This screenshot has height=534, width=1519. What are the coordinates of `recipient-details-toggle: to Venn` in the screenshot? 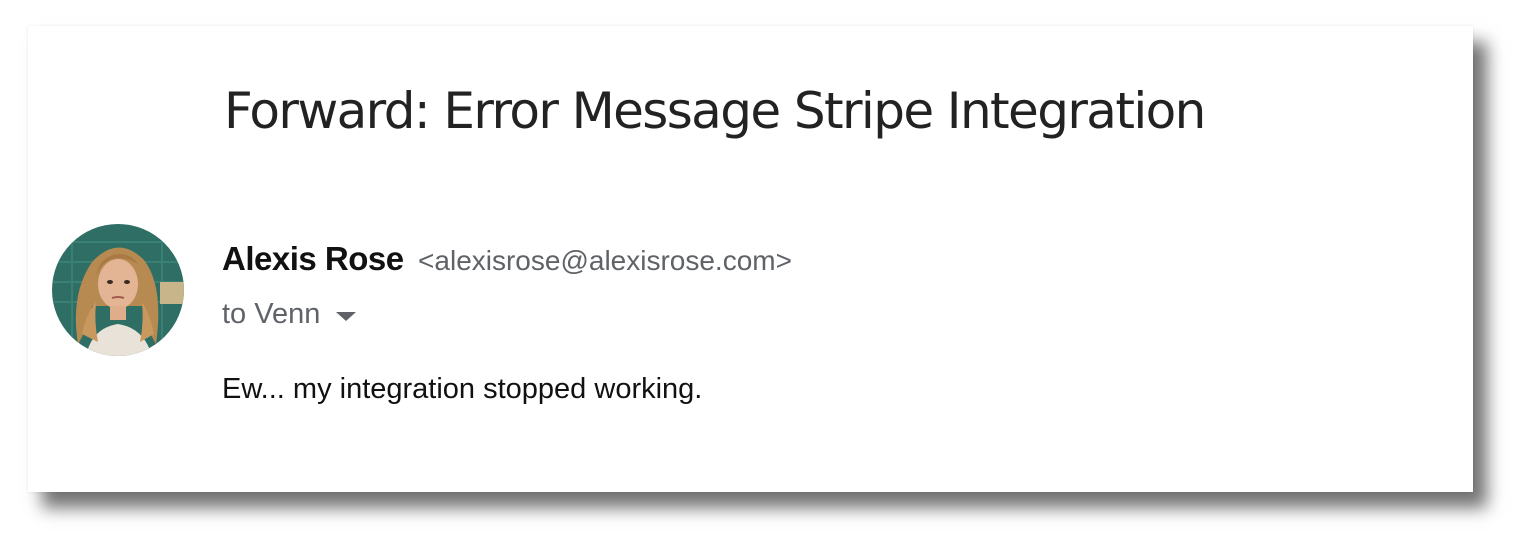 It's located at (289, 314).